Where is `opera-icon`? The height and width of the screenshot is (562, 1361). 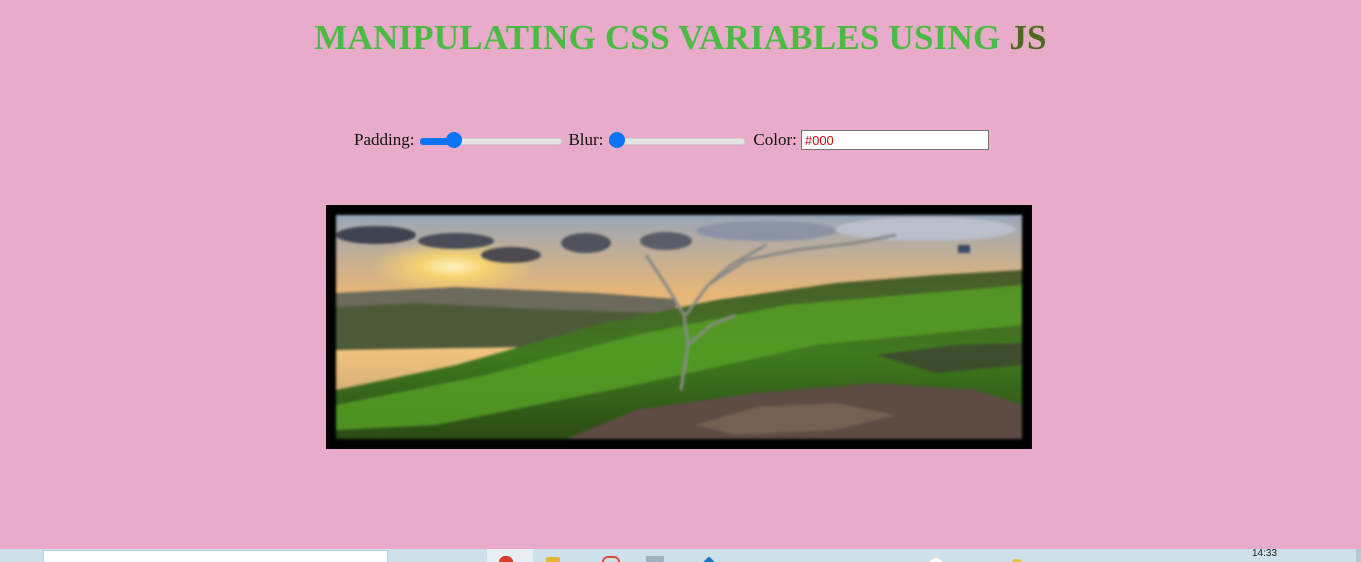 opera-icon is located at coordinates (611, 559).